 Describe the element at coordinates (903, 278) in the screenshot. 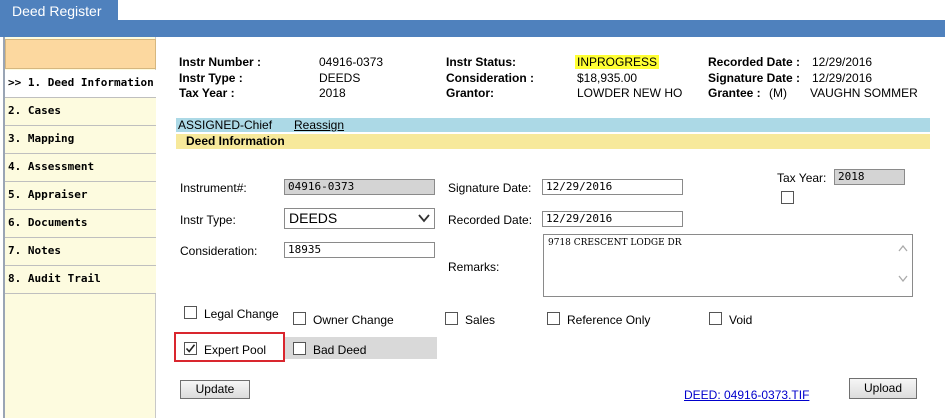

I see `scroll-down-icon` at that location.